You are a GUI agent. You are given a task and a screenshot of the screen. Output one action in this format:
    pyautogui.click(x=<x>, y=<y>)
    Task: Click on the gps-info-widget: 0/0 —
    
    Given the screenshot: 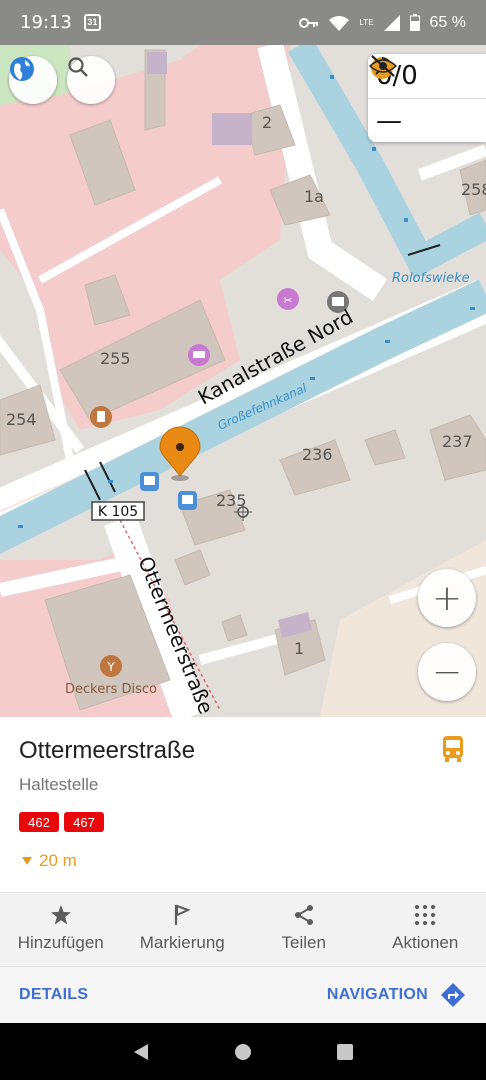 What is the action you would take?
    pyautogui.click(x=427, y=98)
    